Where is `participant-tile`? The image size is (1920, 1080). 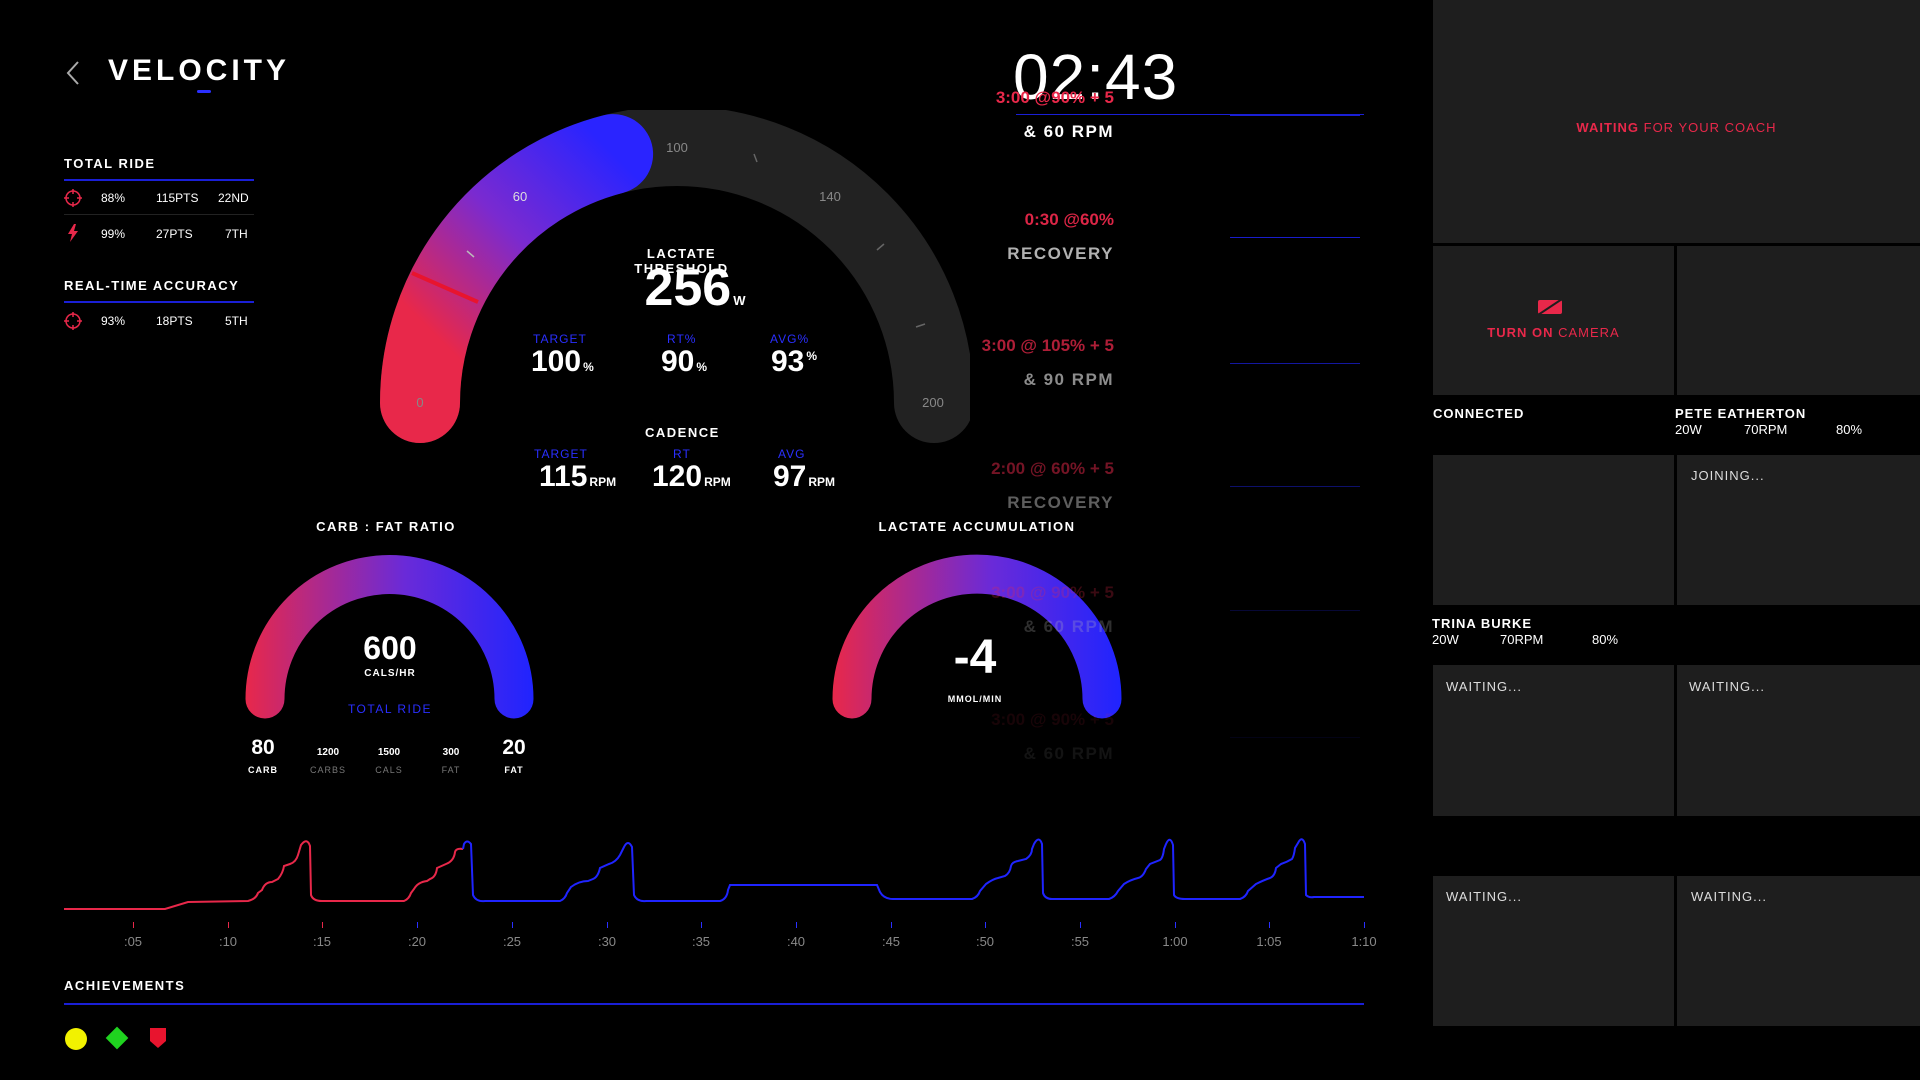
participant-tile is located at coordinates (1553, 530).